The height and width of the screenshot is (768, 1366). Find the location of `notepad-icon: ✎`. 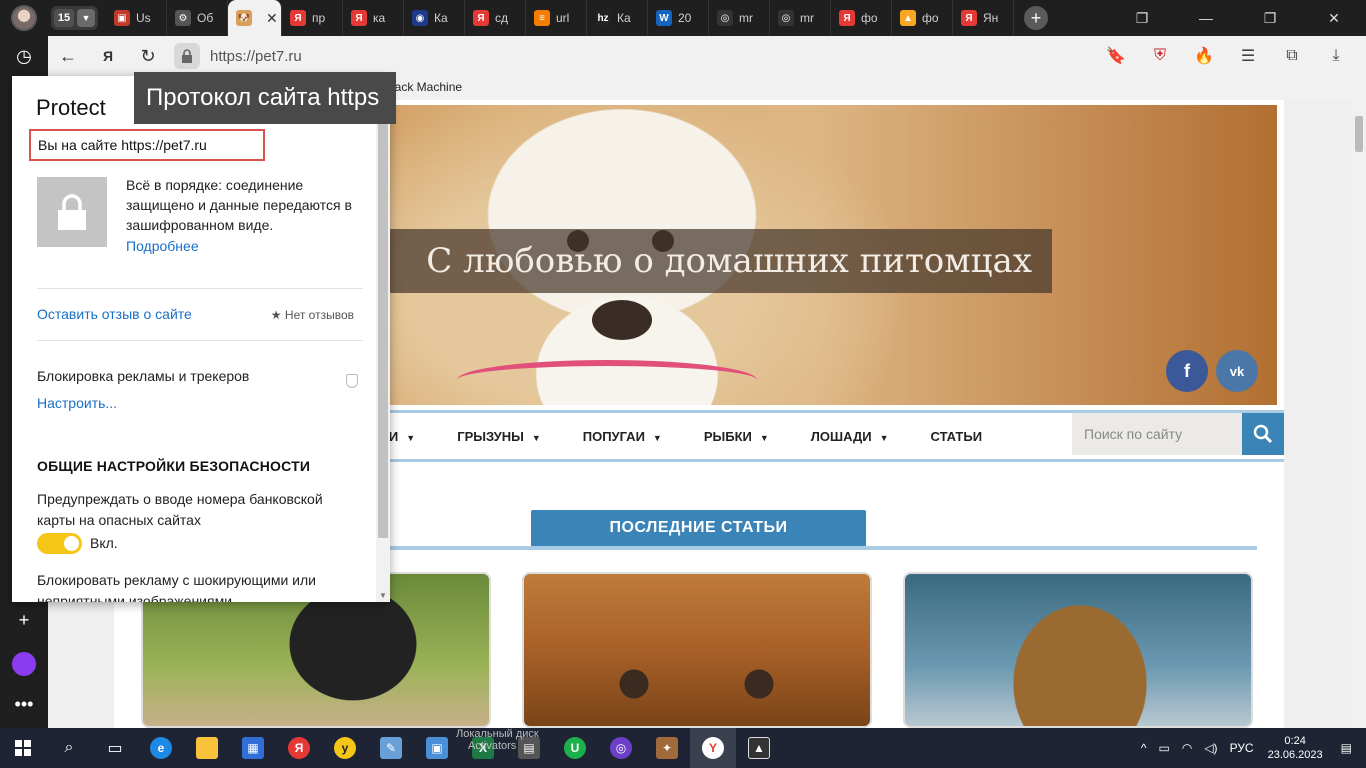

notepad-icon: ✎ is located at coordinates (391, 748).